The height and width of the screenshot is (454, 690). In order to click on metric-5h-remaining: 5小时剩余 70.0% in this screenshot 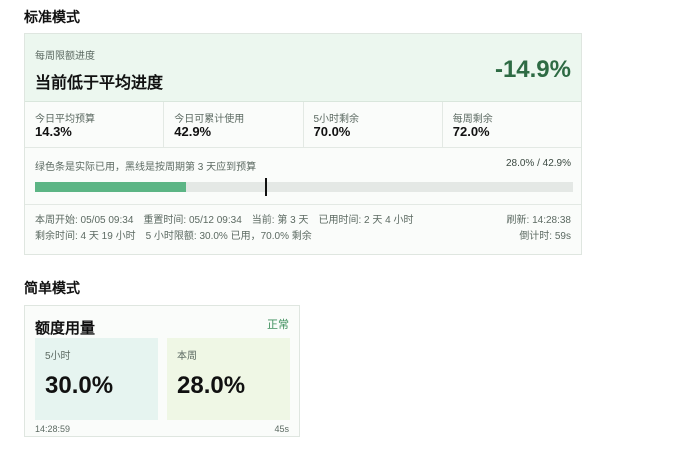, I will do `click(373, 124)`.